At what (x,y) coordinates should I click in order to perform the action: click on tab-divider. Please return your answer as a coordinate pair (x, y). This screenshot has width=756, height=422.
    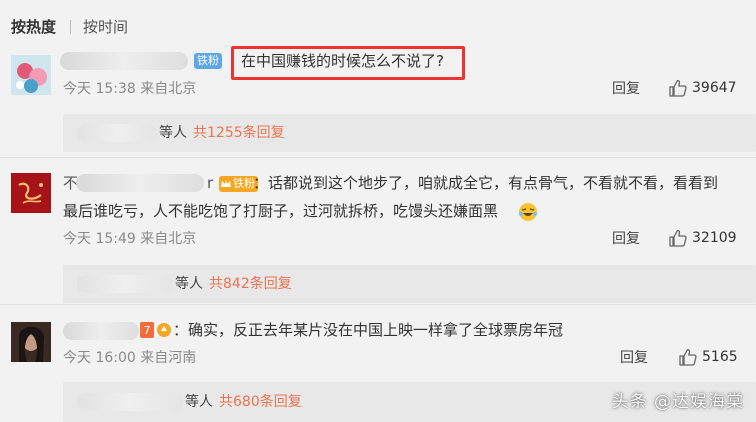
    Looking at the image, I should click on (70, 27).